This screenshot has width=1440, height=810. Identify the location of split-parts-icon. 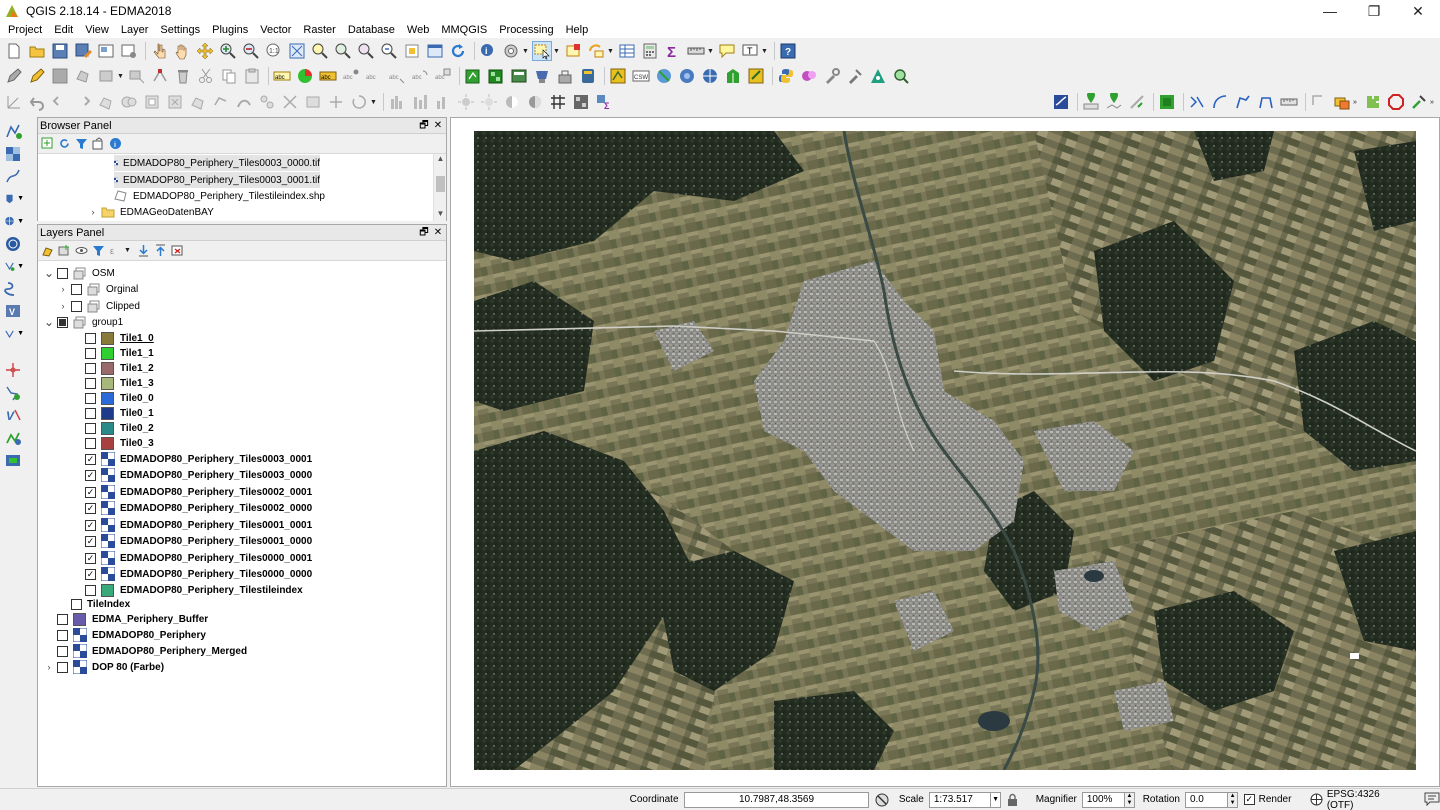
(290, 102).